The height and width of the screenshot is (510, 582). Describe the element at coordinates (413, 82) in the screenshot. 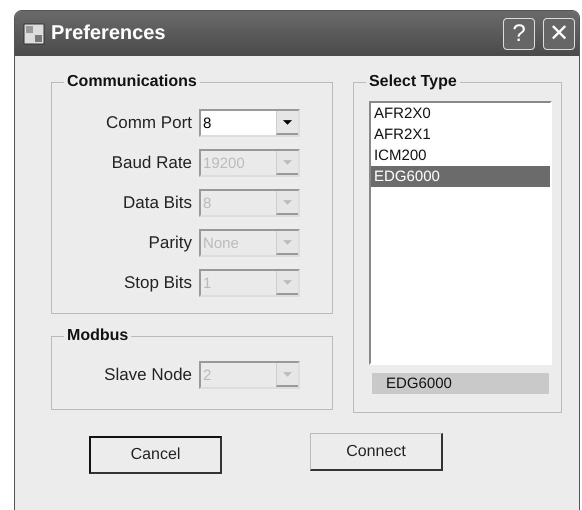

I see `group-title: Select Type` at that location.